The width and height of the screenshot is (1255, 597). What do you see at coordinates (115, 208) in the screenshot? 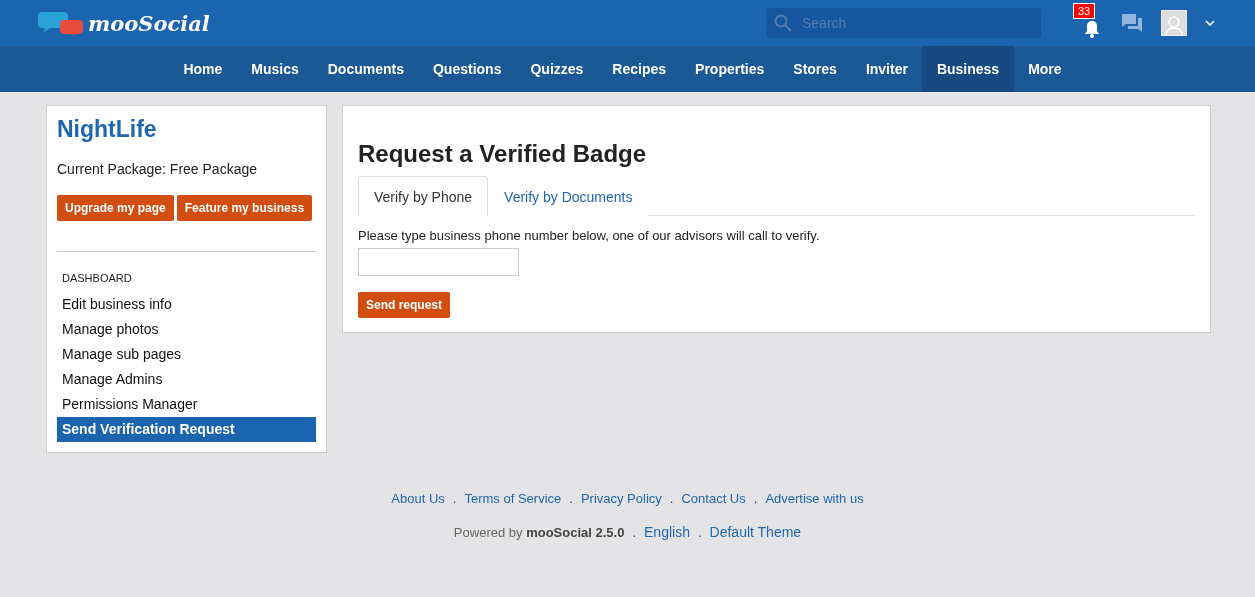
I see `action-button: Upgrade my page` at bounding box center [115, 208].